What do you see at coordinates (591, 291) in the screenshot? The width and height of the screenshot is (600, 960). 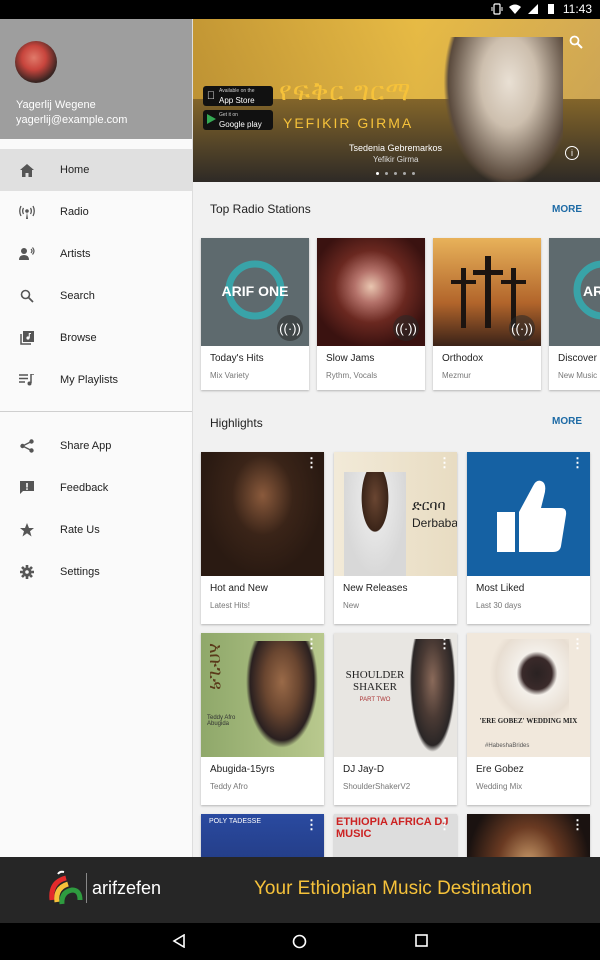 I see `station-art-text: ARIF` at bounding box center [591, 291].